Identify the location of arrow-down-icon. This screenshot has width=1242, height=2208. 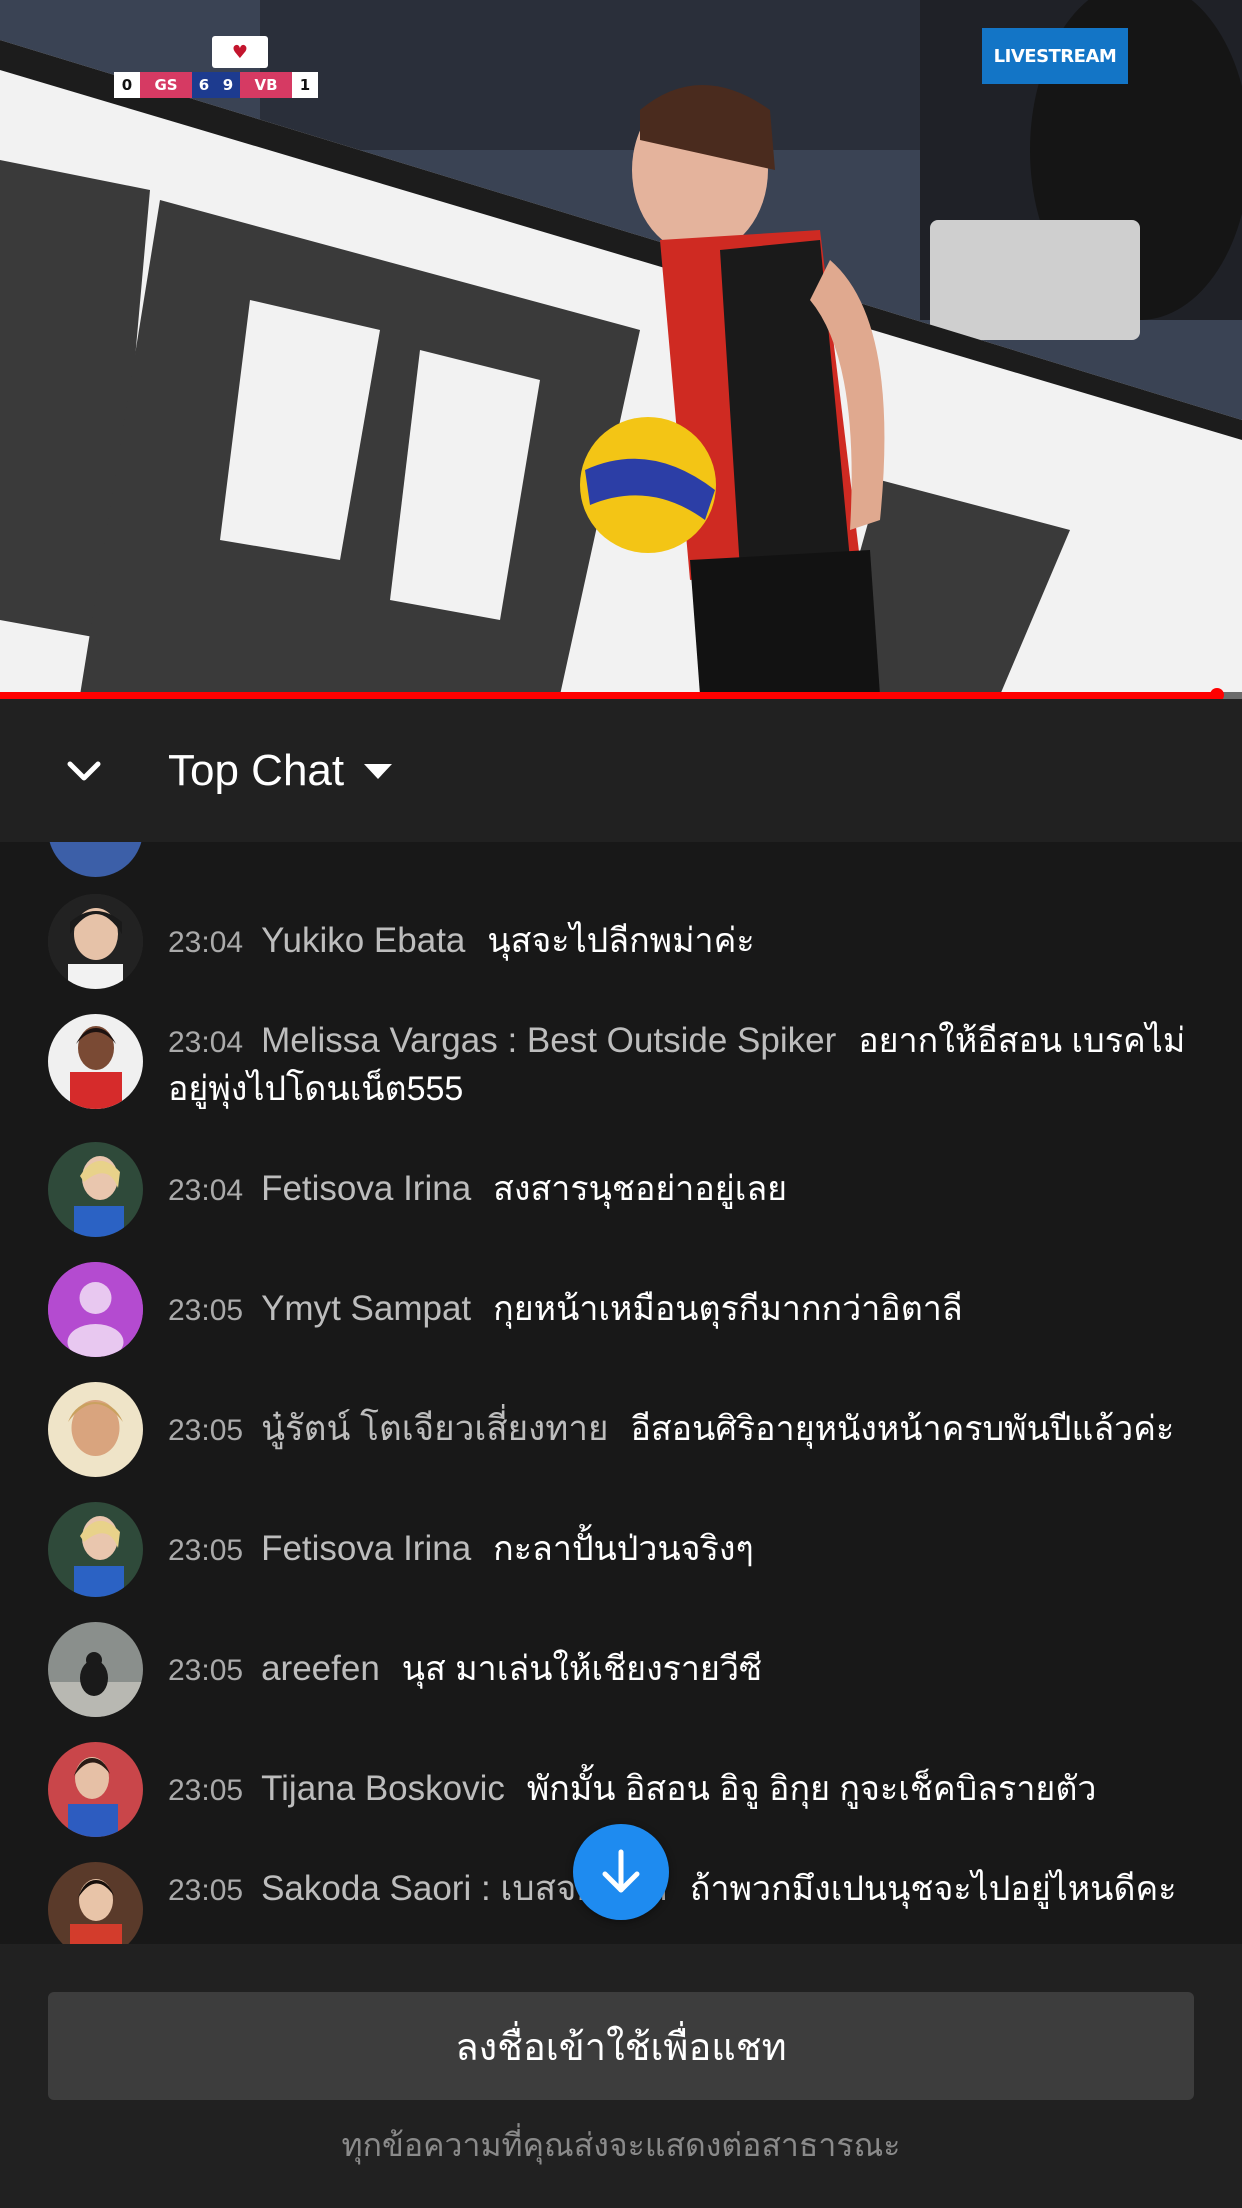
(621, 1871).